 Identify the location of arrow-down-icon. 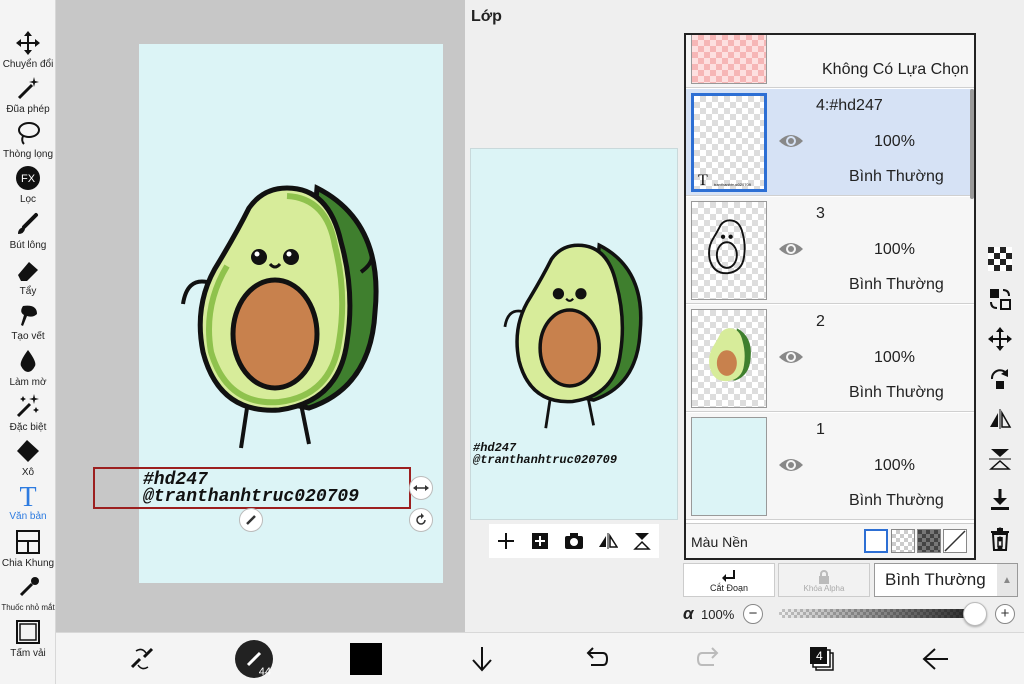
(482, 659).